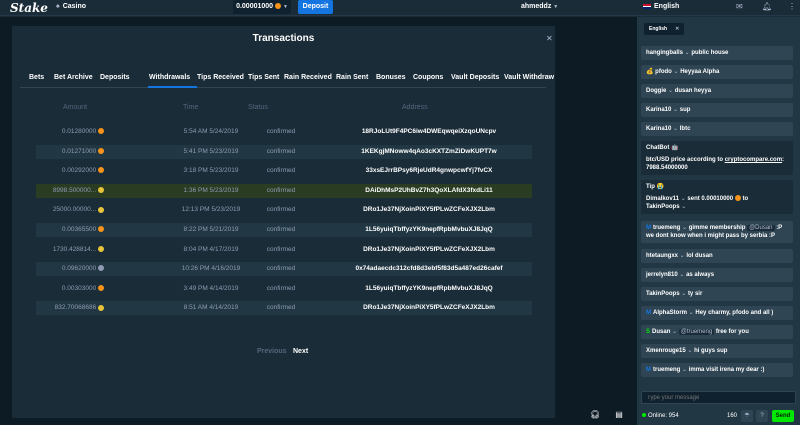 Image resolution: width=800 pixels, height=425 pixels. What do you see at coordinates (647, 6) in the screenshot?
I see `uk-flag-icon` at bounding box center [647, 6].